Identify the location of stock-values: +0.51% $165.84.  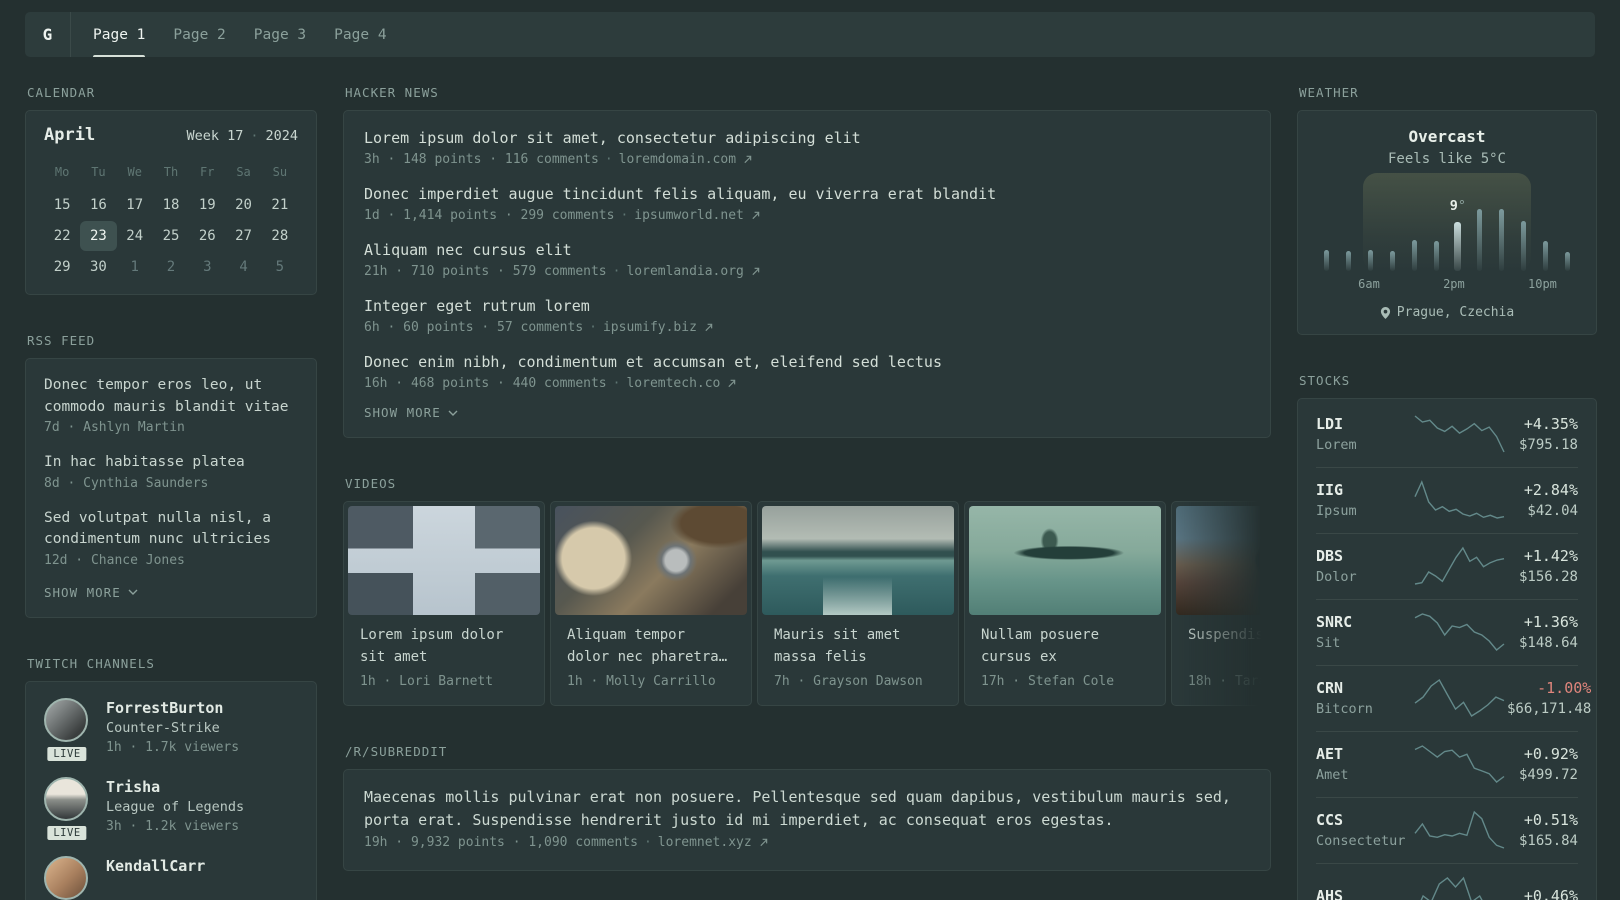
(1542, 830).